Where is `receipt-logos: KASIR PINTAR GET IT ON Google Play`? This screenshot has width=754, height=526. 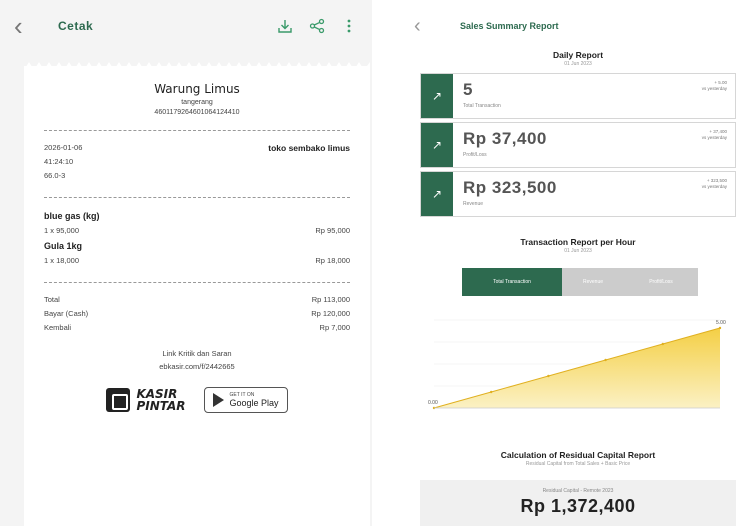 receipt-logos: KASIR PINTAR GET IT ON Google Play is located at coordinates (197, 400).